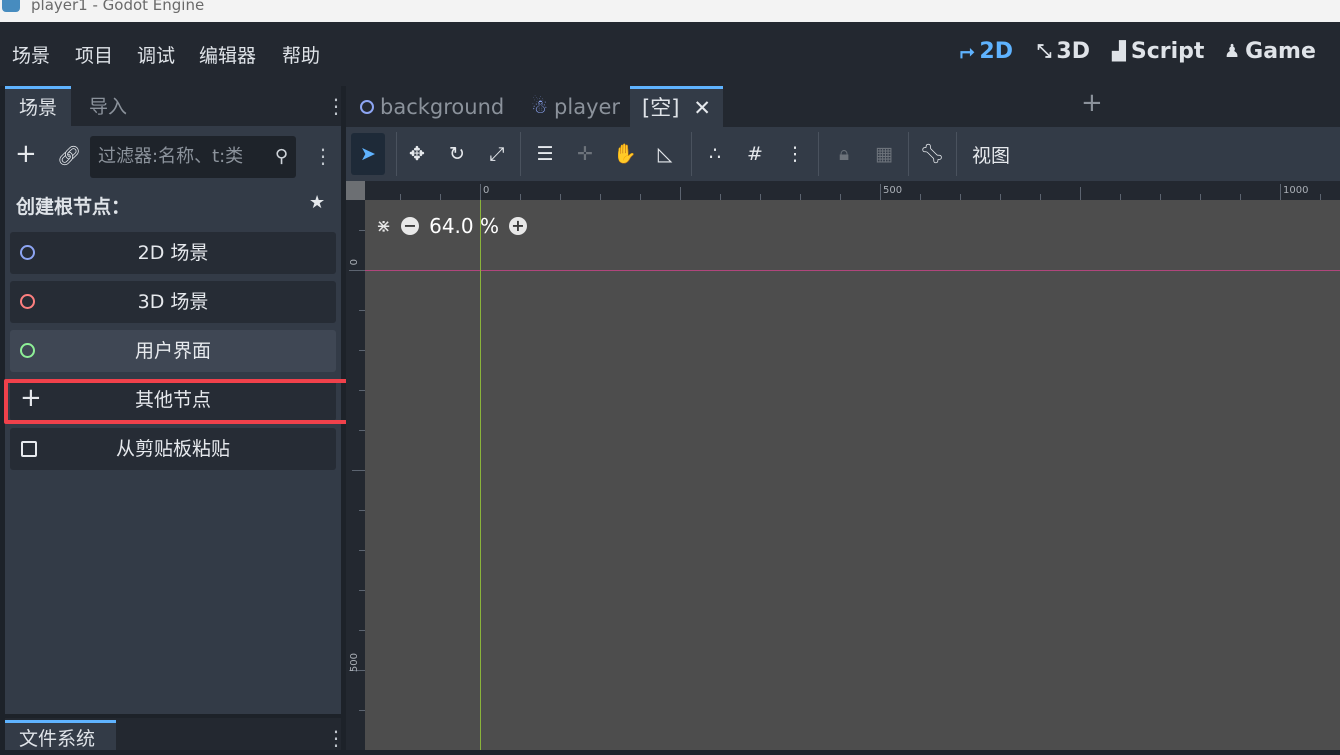 The image size is (1340, 755). Describe the element at coordinates (432, 106) in the screenshot. I see `tab-background: background` at that location.